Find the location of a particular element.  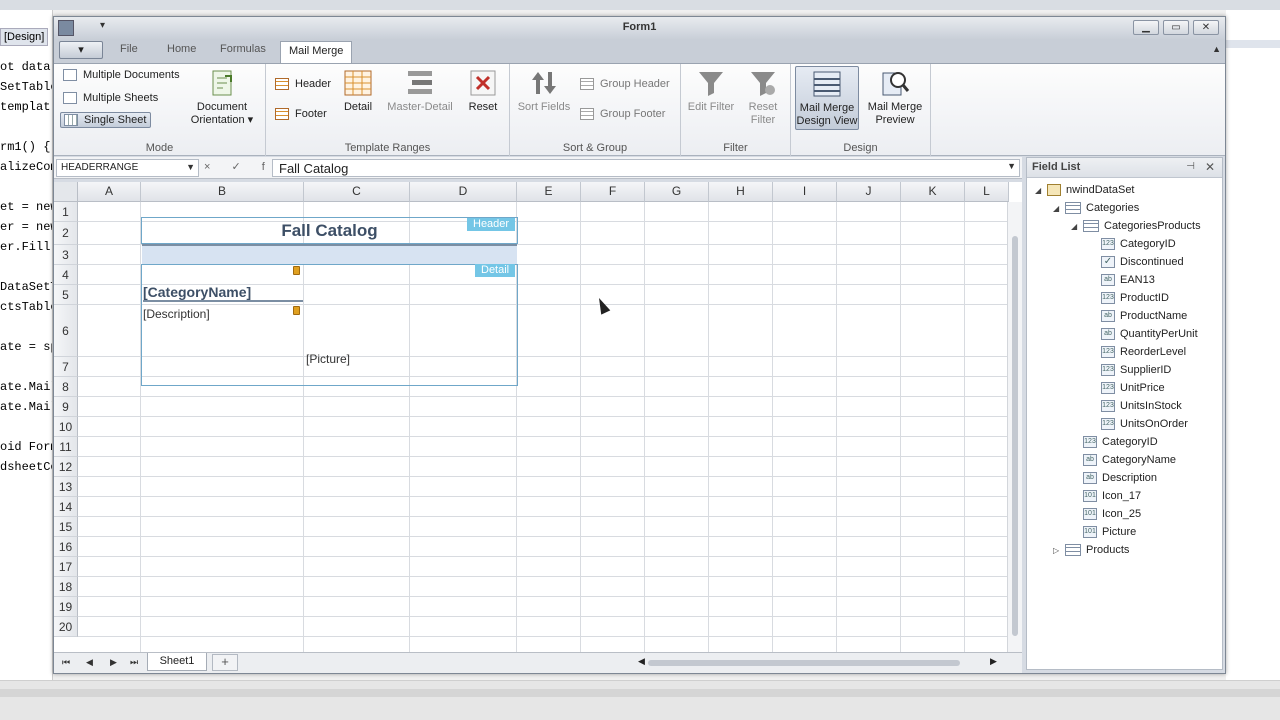

close-icon: ✕ is located at coordinates (1210, 167).